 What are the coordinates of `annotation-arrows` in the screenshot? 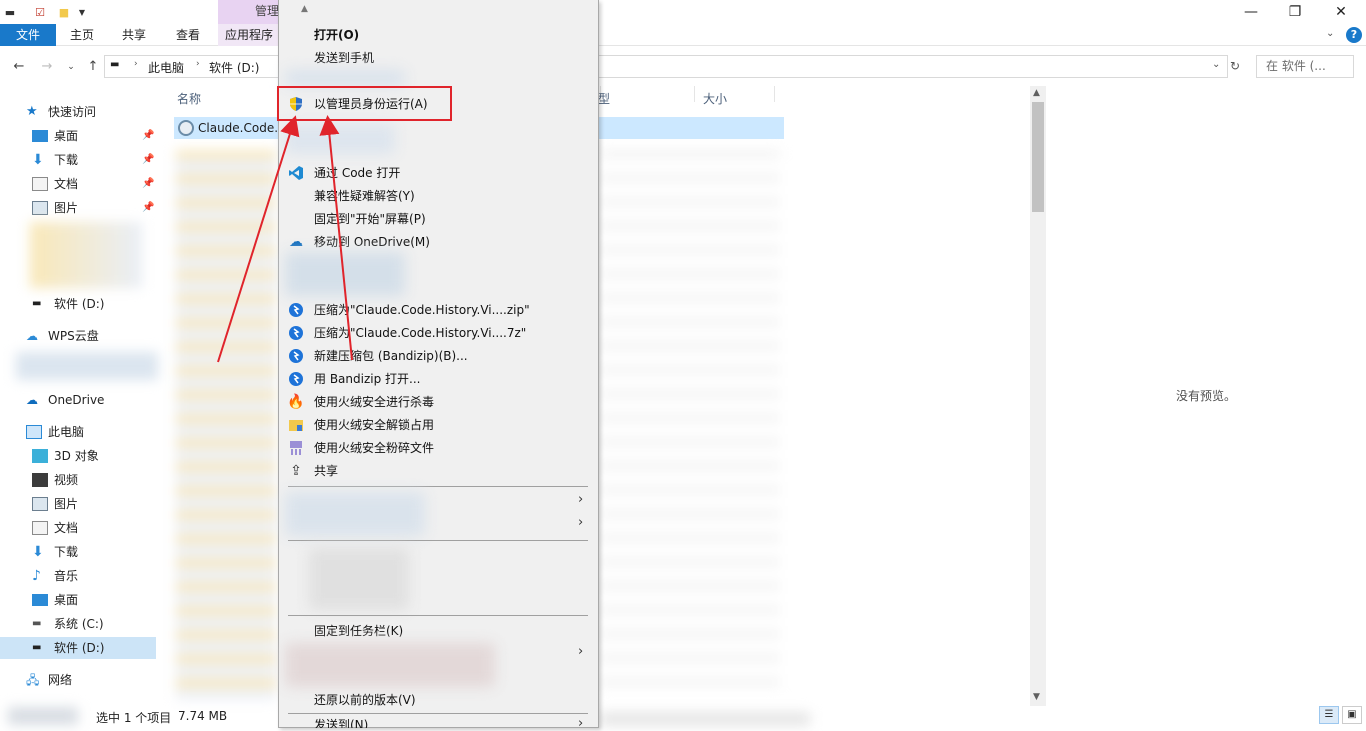 It's located at (285, 239).